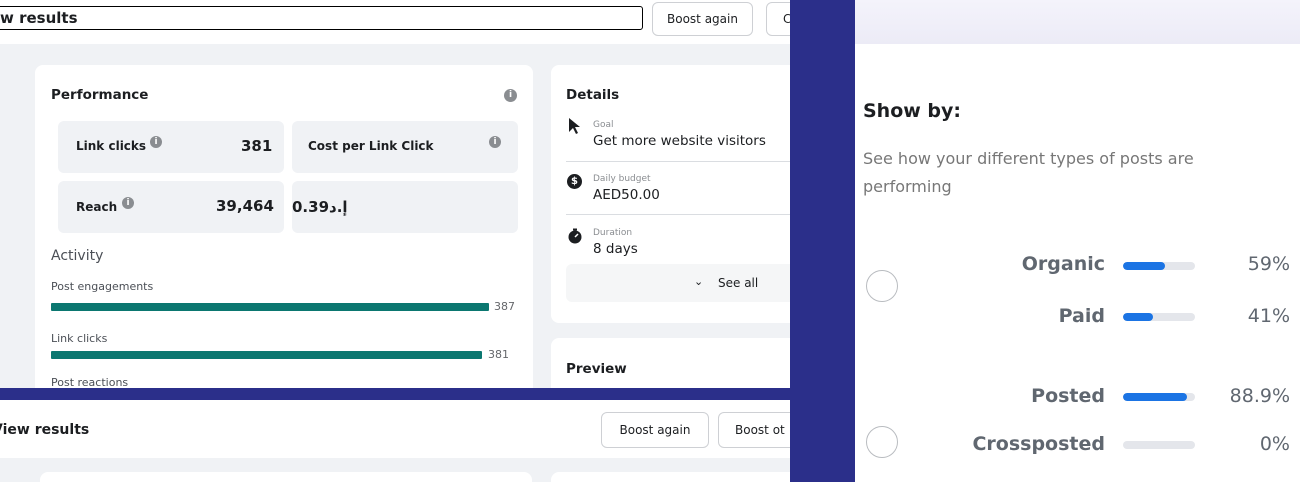 The image size is (1300, 482). What do you see at coordinates (1274, 444) in the screenshot?
I see `percent-crossposted: 0%` at bounding box center [1274, 444].